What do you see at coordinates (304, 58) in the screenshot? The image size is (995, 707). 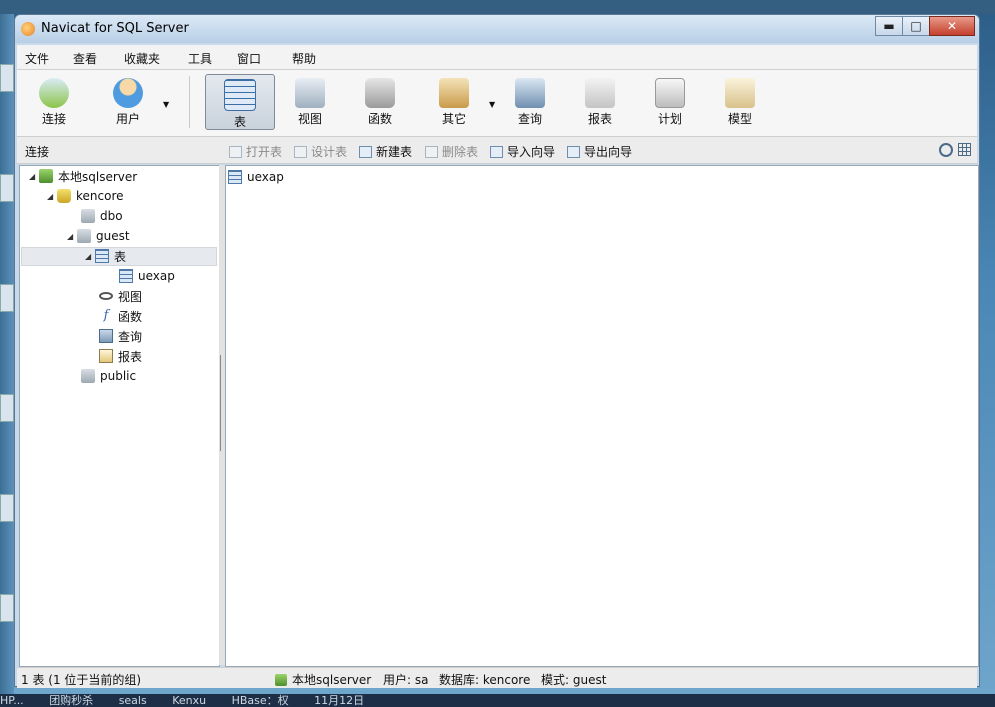 I see `menu-help: 帮助` at bounding box center [304, 58].